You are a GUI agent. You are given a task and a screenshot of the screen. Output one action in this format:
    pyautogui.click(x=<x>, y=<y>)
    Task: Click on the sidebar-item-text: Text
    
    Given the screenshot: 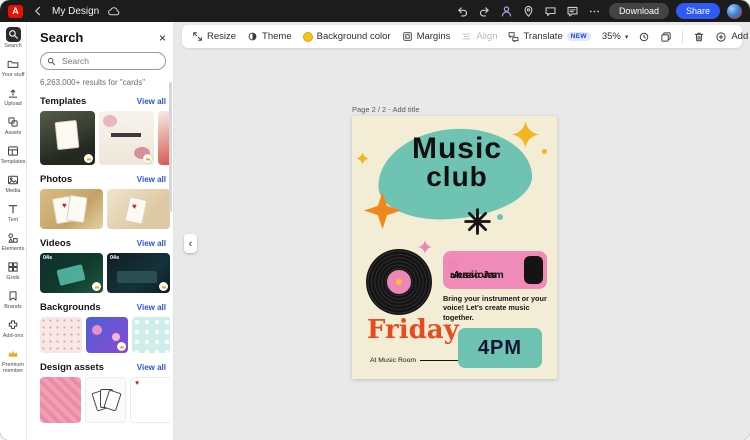 What is the action you would take?
    pyautogui.click(x=13, y=215)
    